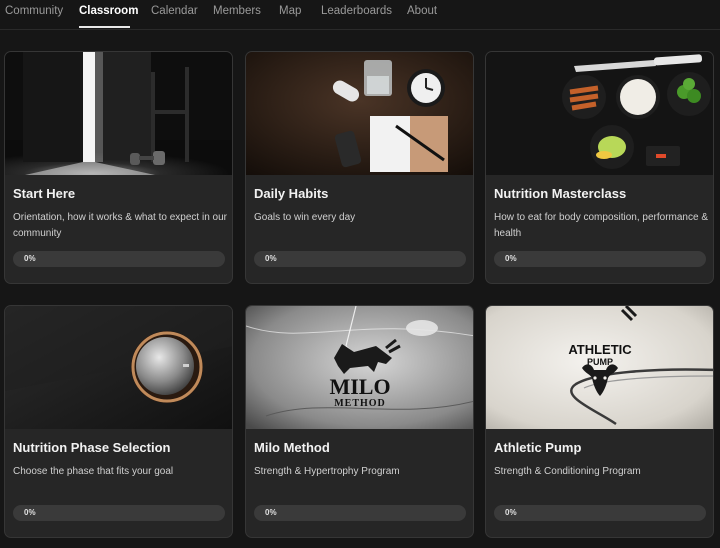 Image resolution: width=720 pixels, height=548 pixels. I want to click on tab-community: Community, so click(34, 11).